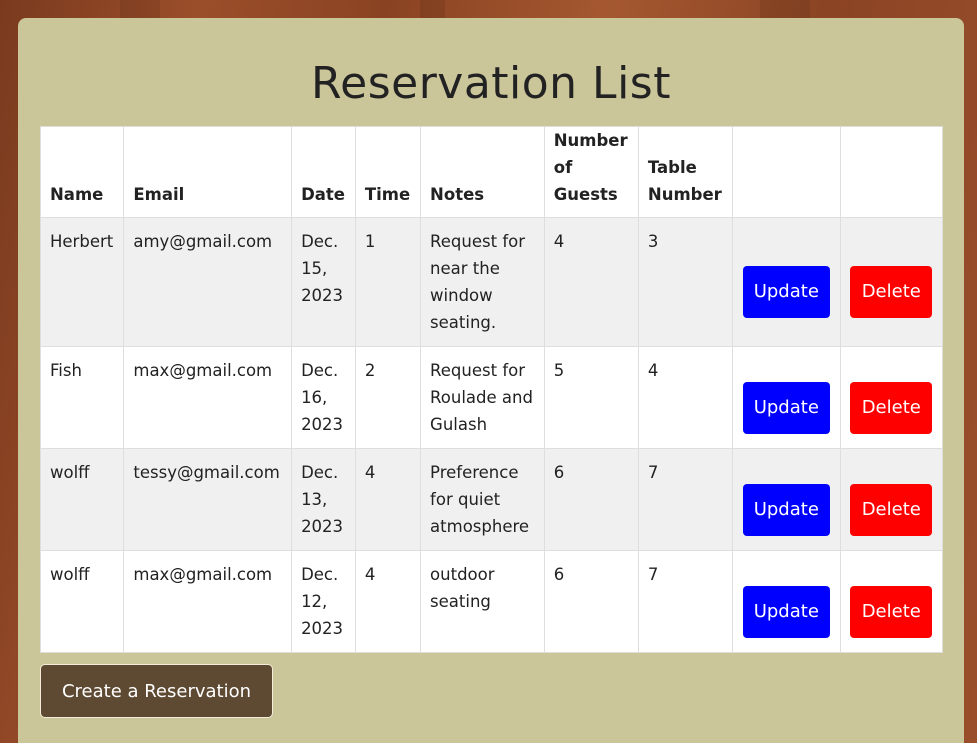 This screenshot has height=743, width=977. Describe the element at coordinates (482, 601) in the screenshot. I see `cell-notes: outdoor seating` at that location.